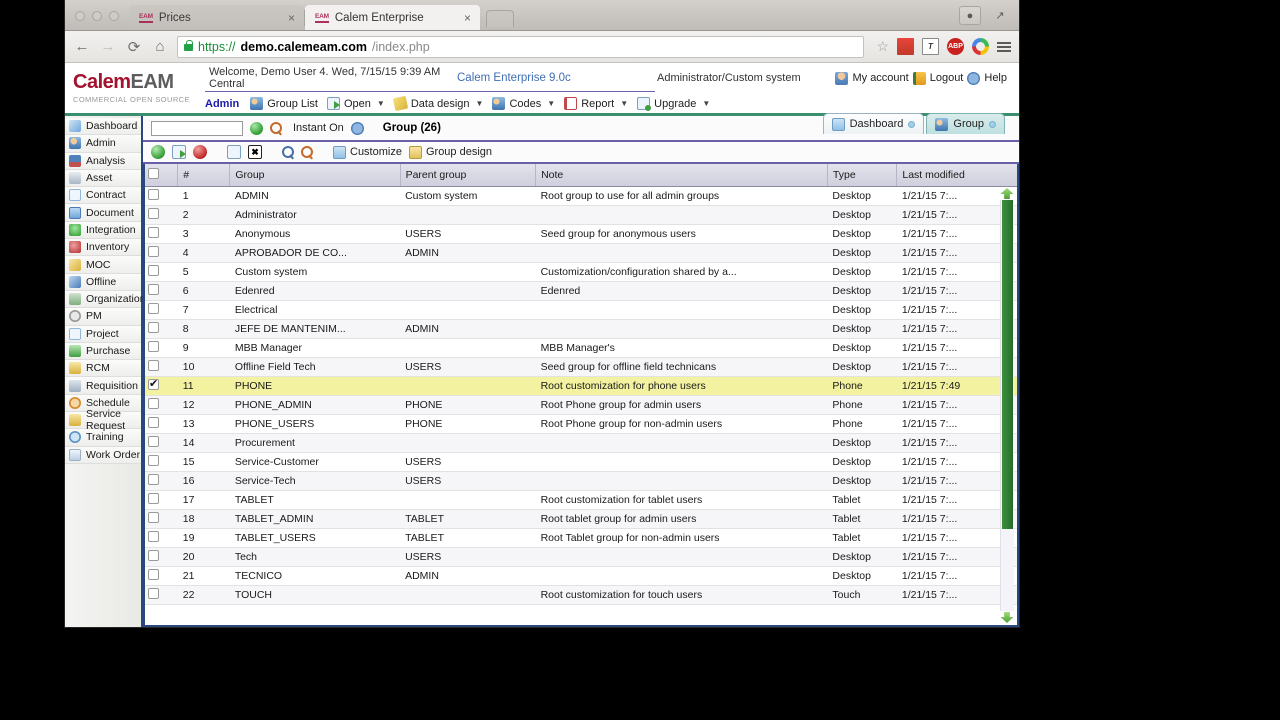 Image resolution: width=1280 pixels, height=720 pixels. What do you see at coordinates (1007, 617) in the screenshot?
I see `scroll-down-icon` at bounding box center [1007, 617].